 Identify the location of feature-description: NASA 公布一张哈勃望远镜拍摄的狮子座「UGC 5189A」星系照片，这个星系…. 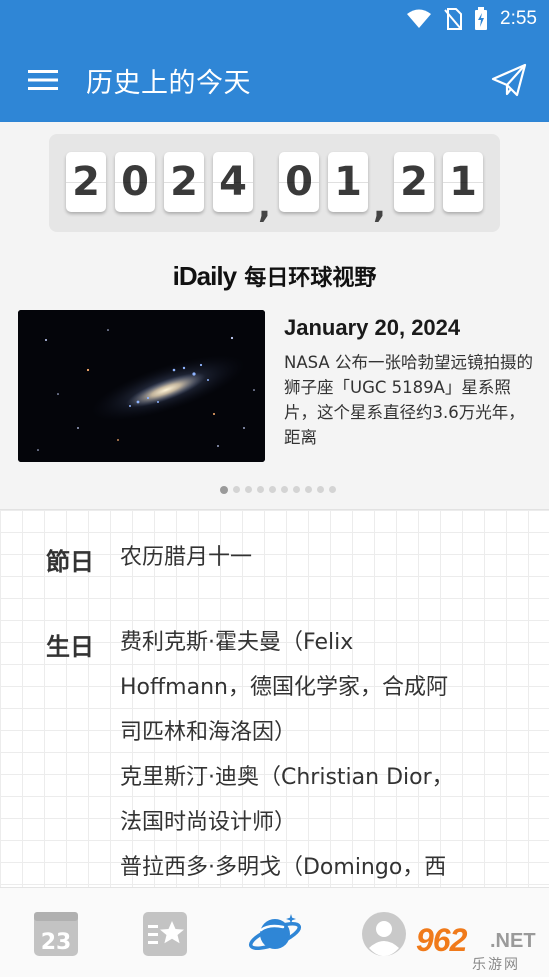
(409, 400).